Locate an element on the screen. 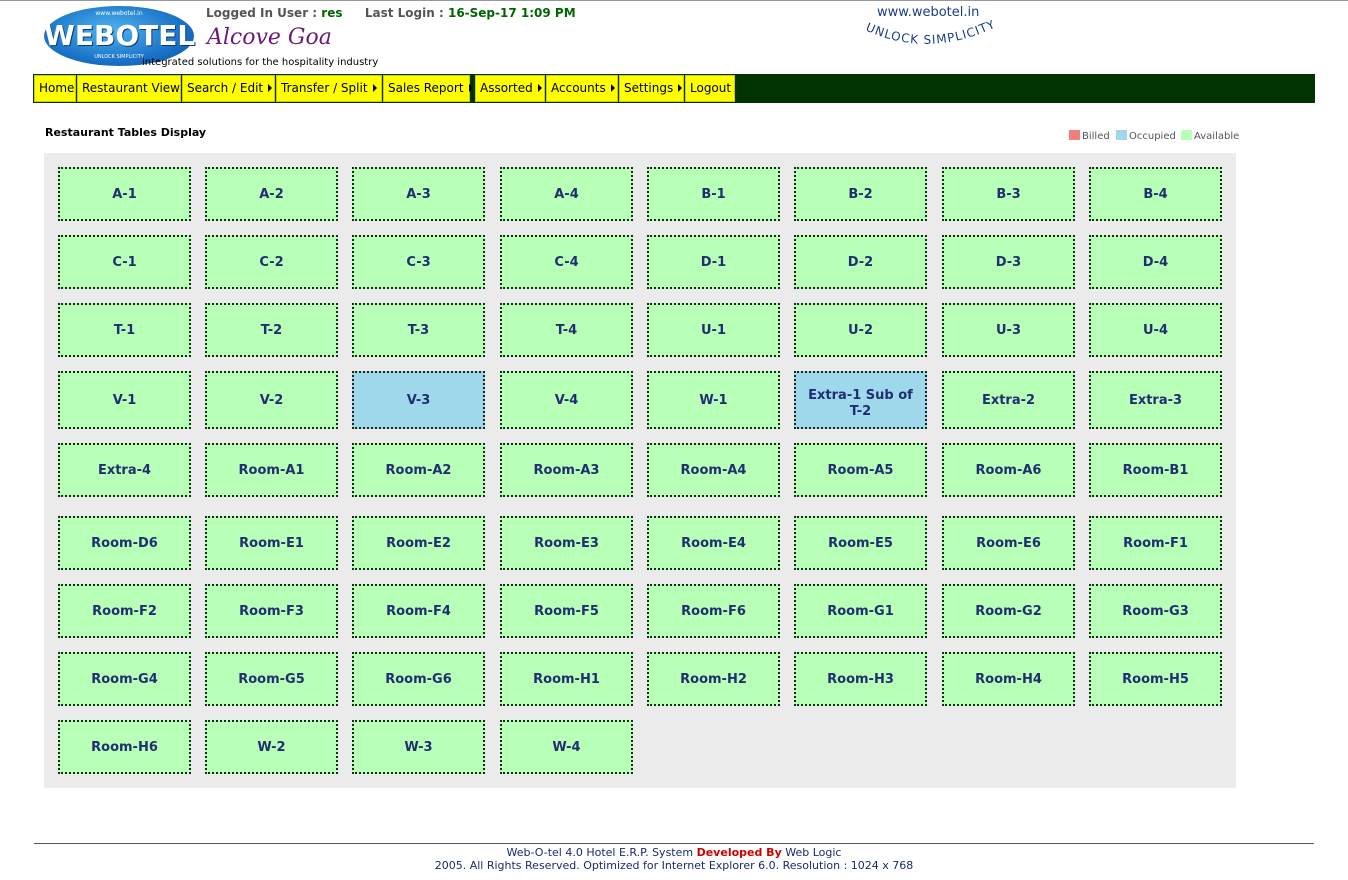 This screenshot has height=880, width=1348. nav-label: Sales Report is located at coordinates (426, 88).